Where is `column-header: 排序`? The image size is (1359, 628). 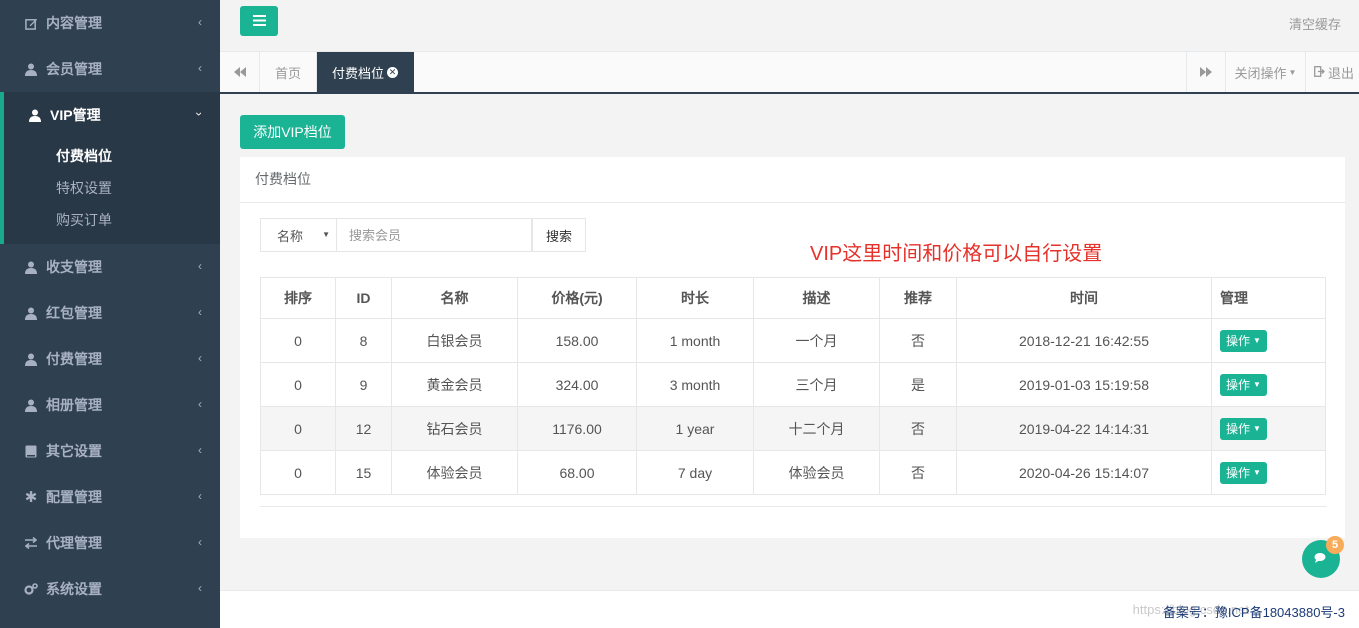 column-header: 排序 is located at coordinates (298, 298).